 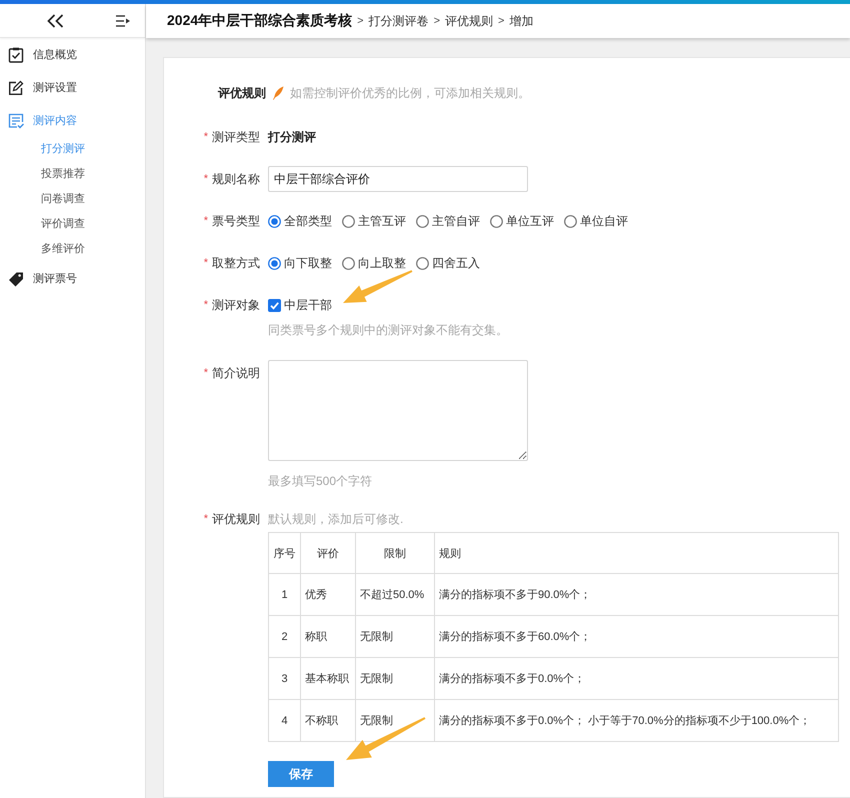 I want to click on table-cell: 4, so click(x=284, y=721).